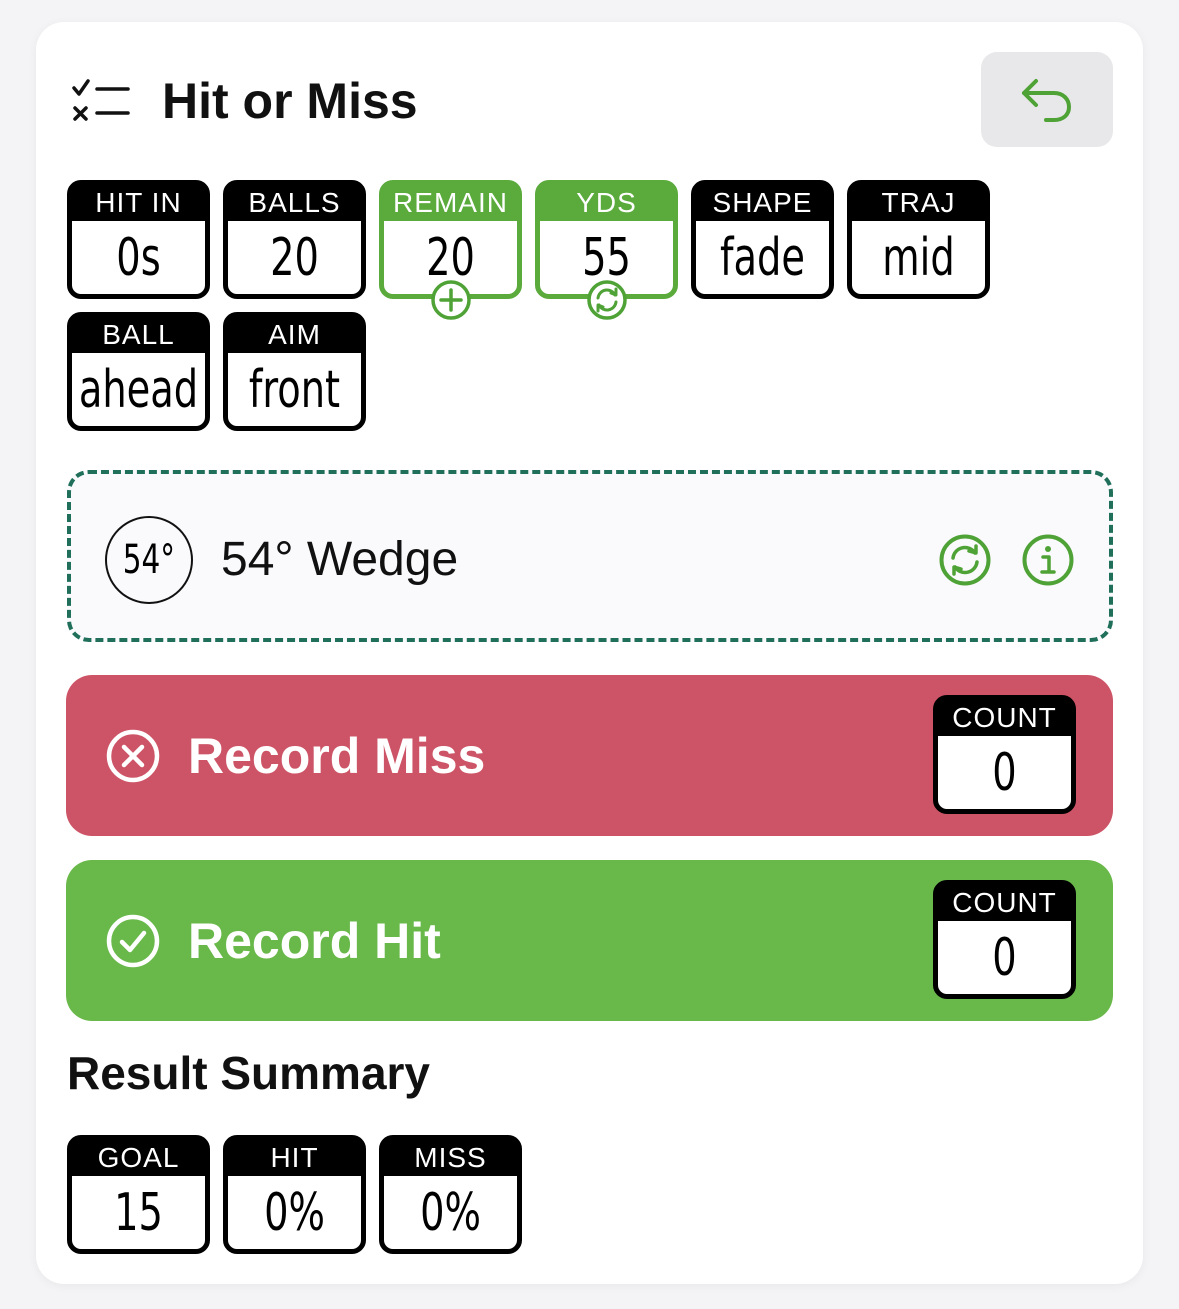 This screenshot has width=1179, height=1309. I want to click on club-badge-text: 54°, so click(149, 560).